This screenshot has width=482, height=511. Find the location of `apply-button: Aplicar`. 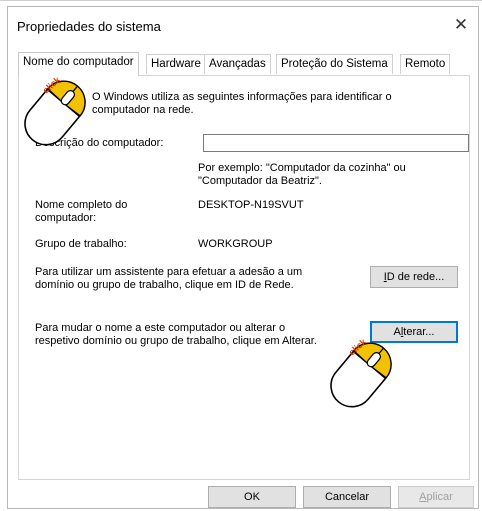

apply-button: Aplicar is located at coordinates (436, 497).